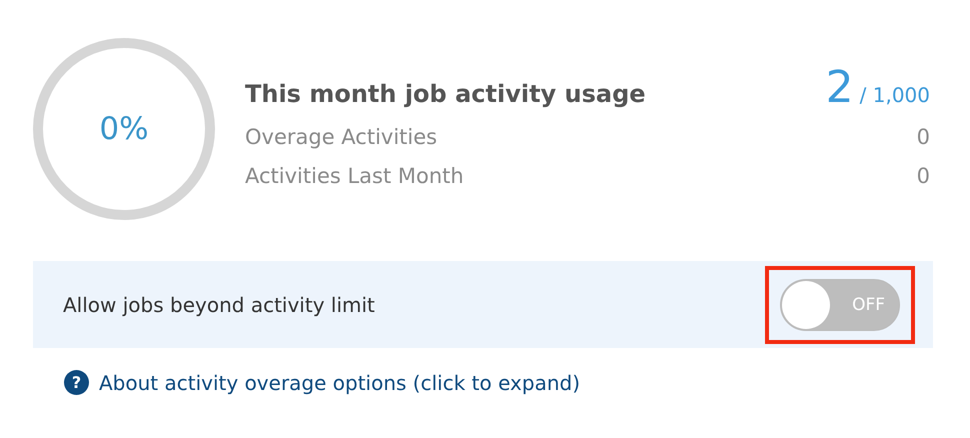  I want to click on stat-label: Activities Last Month, so click(354, 176).